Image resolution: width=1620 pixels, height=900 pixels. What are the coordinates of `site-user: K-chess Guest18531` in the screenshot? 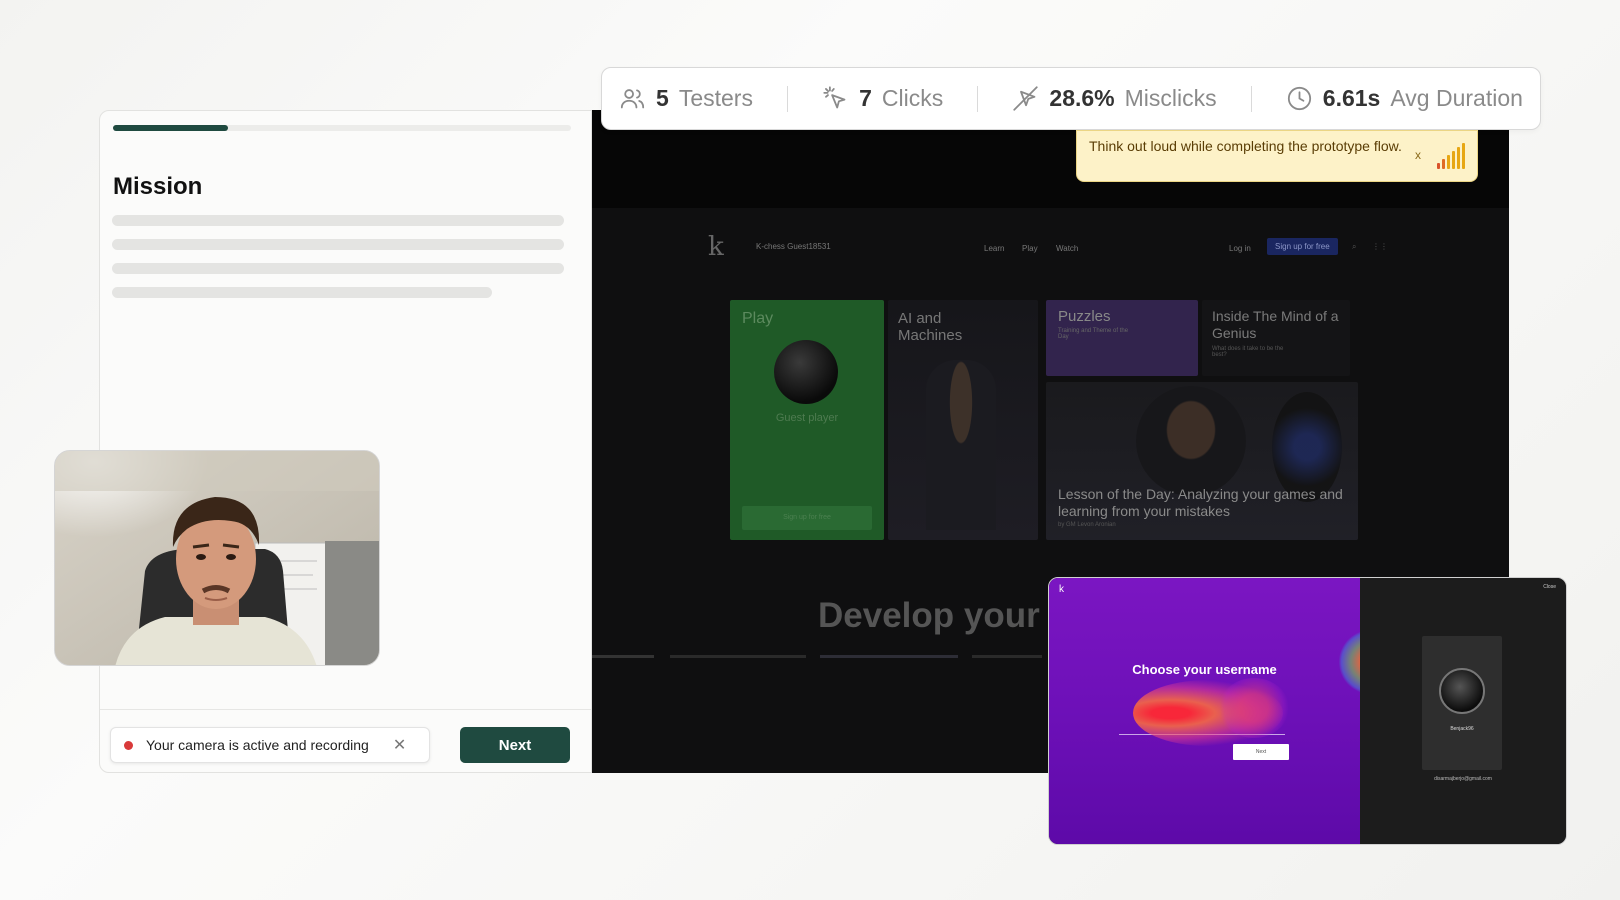 It's located at (793, 246).